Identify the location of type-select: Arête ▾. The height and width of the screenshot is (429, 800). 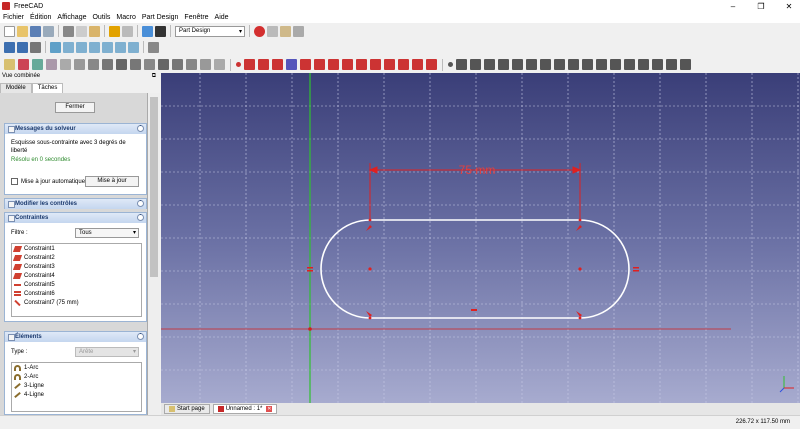
(107, 352).